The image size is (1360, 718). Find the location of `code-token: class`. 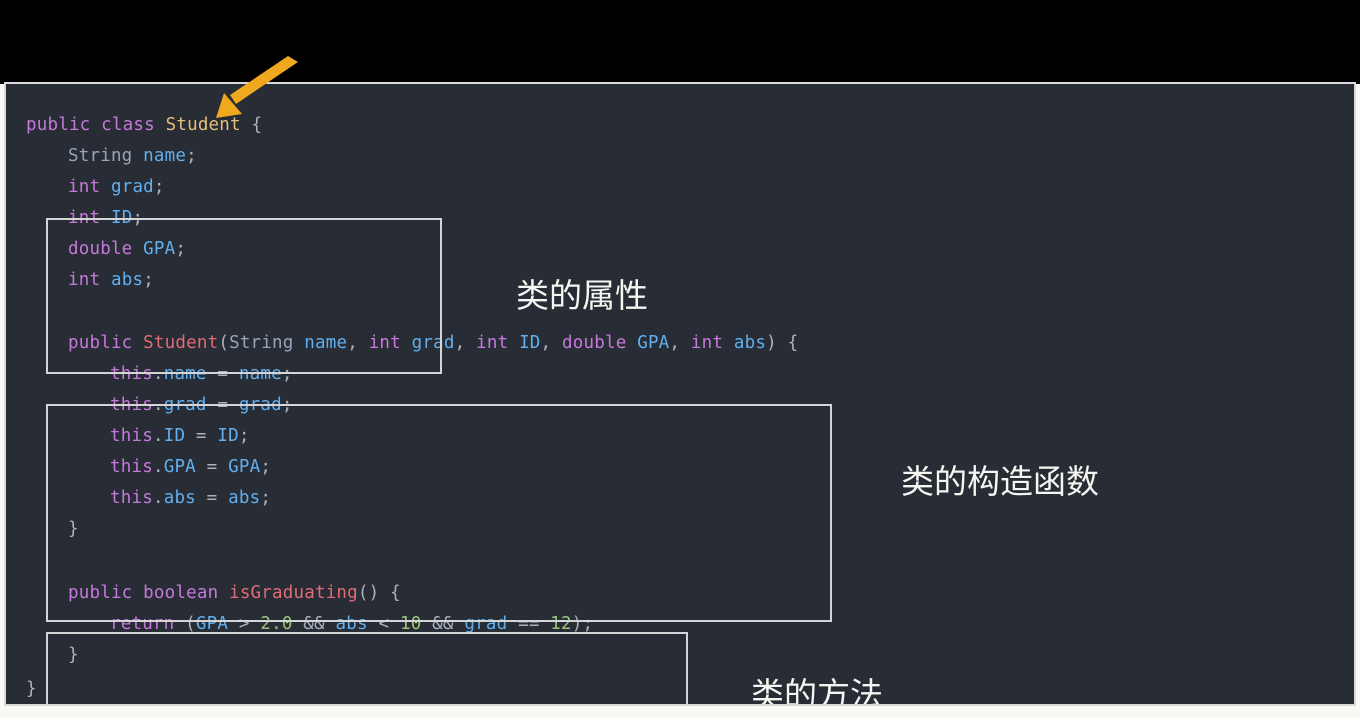

code-token: class is located at coordinates (128, 125).